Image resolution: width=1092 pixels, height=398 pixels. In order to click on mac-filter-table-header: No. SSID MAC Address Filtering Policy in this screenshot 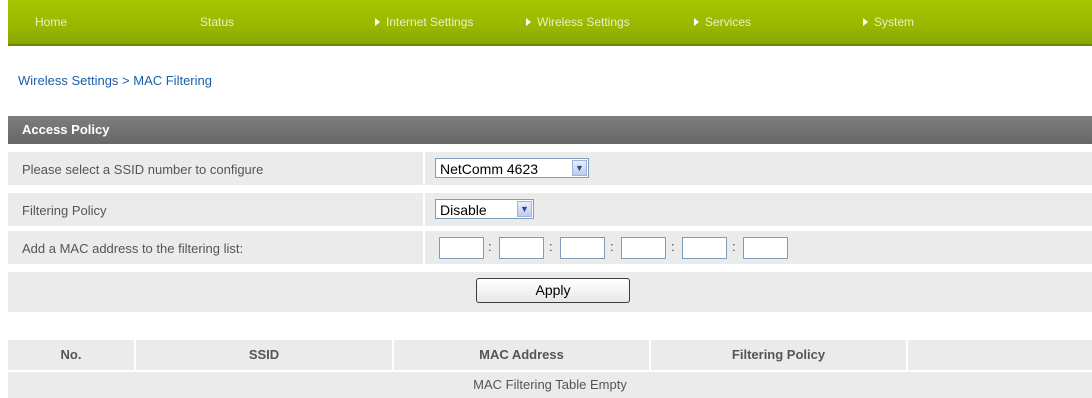, I will do `click(550, 355)`.